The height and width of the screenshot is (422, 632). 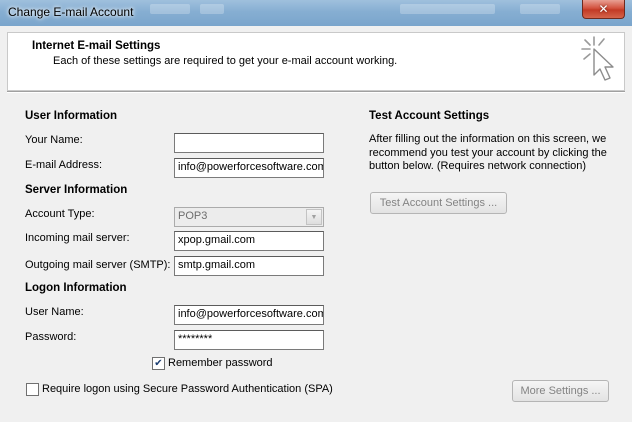 What do you see at coordinates (249, 315) in the screenshot?
I see `user-name-input: info@powerforcesoftware.com` at bounding box center [249, 315].